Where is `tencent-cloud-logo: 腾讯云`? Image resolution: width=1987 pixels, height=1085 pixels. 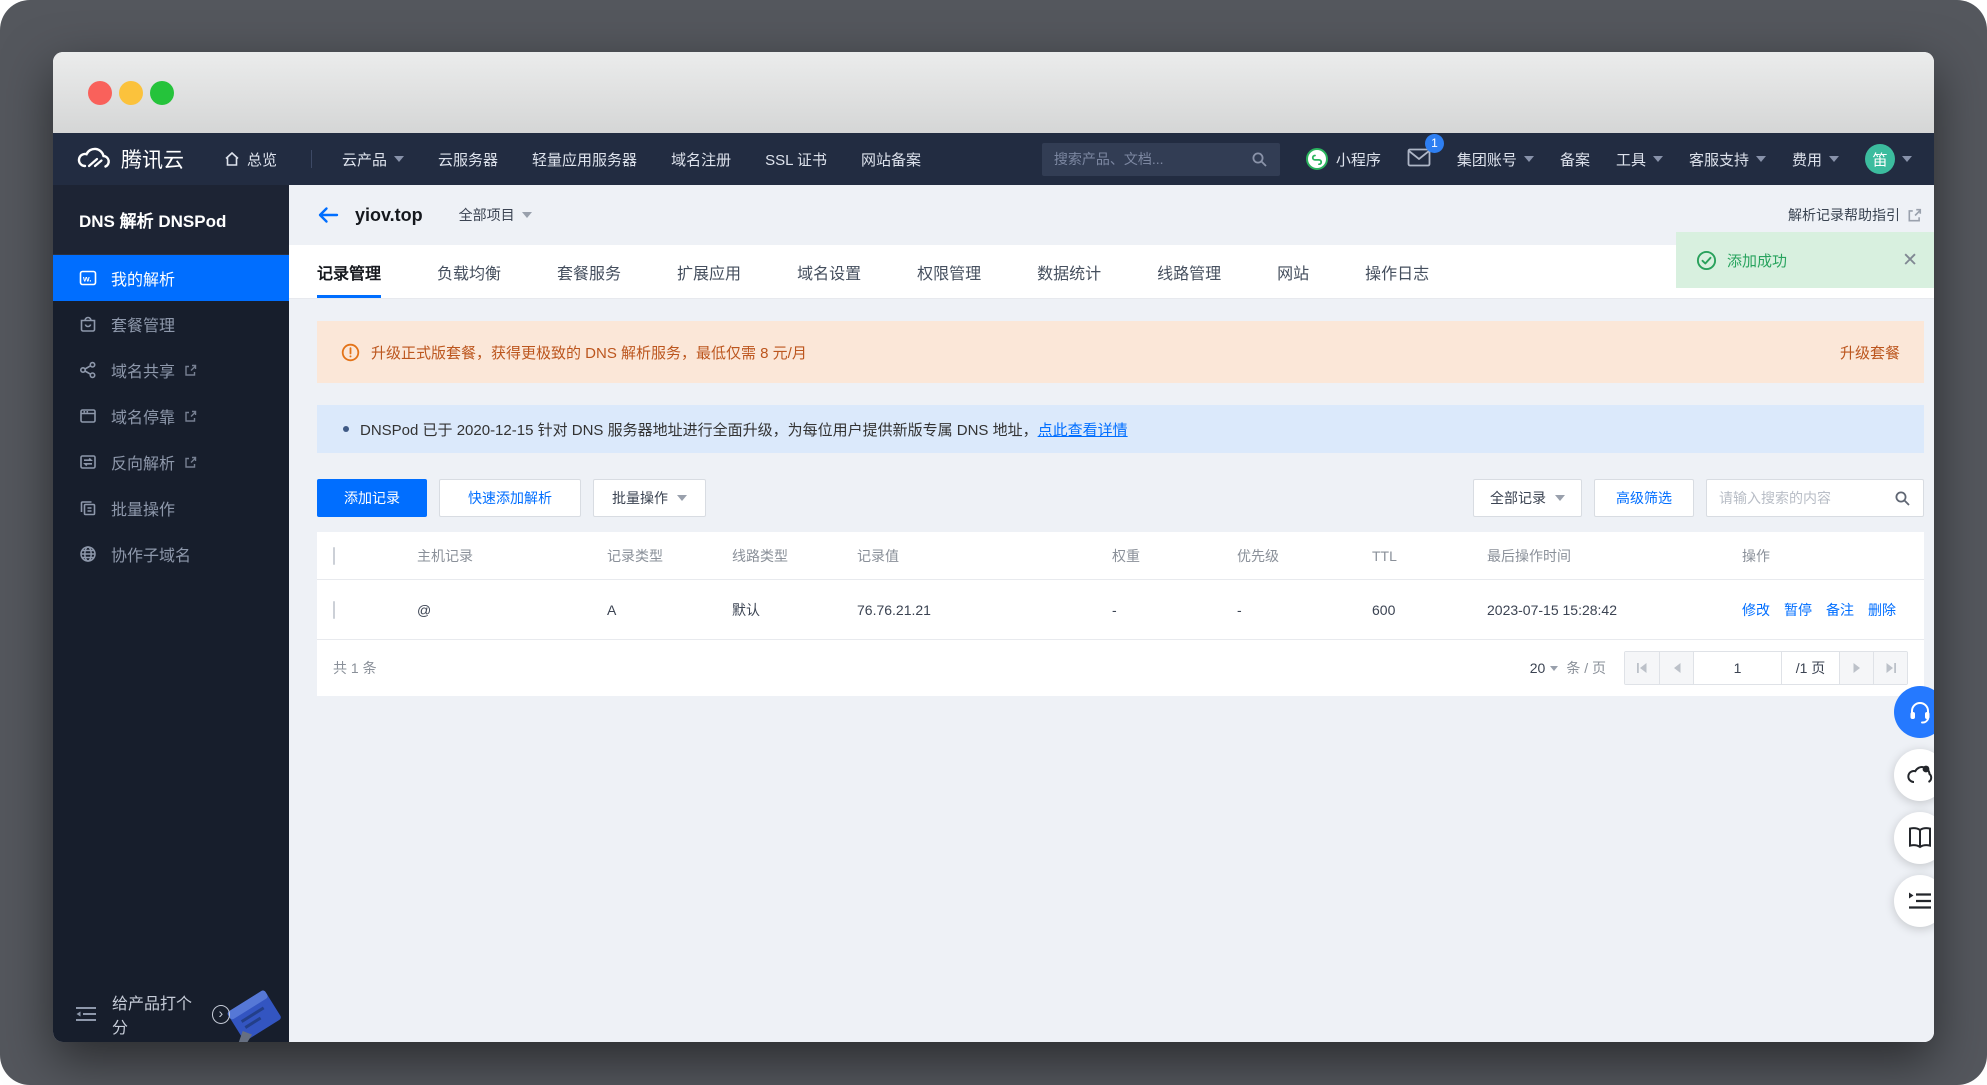 tencent-cloud-logo: 腾讯云 is located at coordinates (129, 159).